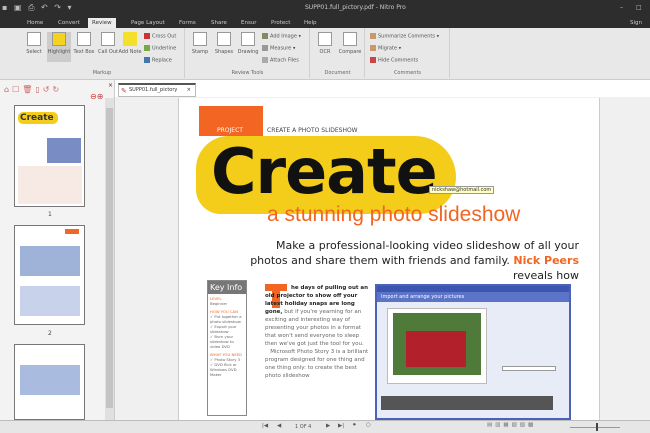 The width and height of the screenshot is (650, 433). I want to click on dialog-button, so click(529, 368).